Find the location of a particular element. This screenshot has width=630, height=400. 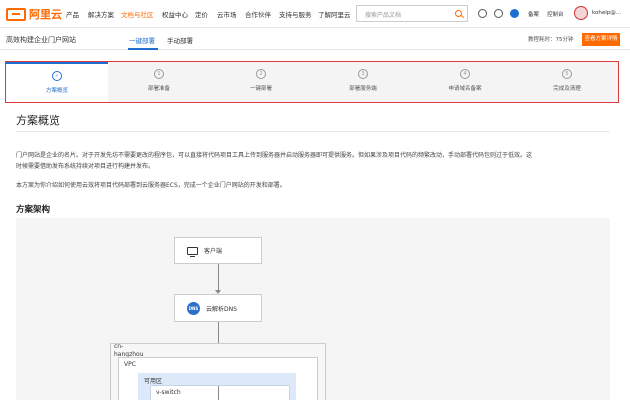

doc-subheader: 高效构建企业门户网站 一键部署 手动部署 教程耗时：75分钟 查看方案详情 is located at coordinates (315, 39).